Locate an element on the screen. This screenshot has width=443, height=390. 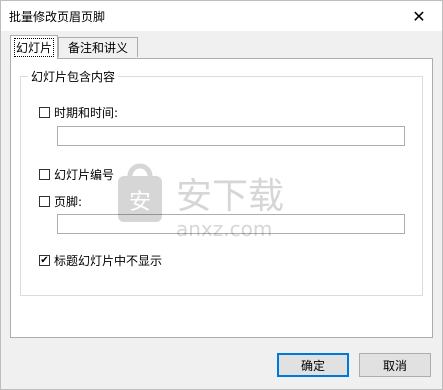
hide-on-title-check-box: ✔ is located at coordinates (44, 260).